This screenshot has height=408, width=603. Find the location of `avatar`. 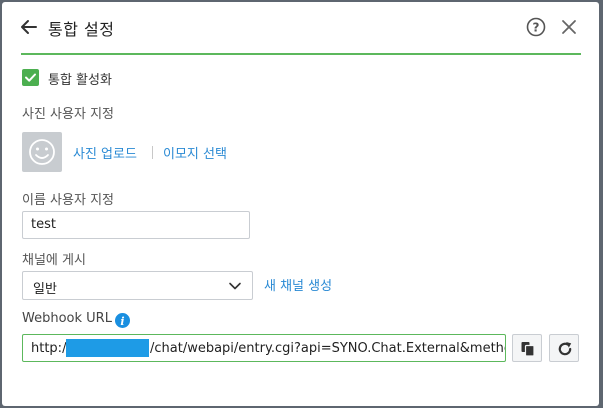

avatar is located at coordinates (42, 152).